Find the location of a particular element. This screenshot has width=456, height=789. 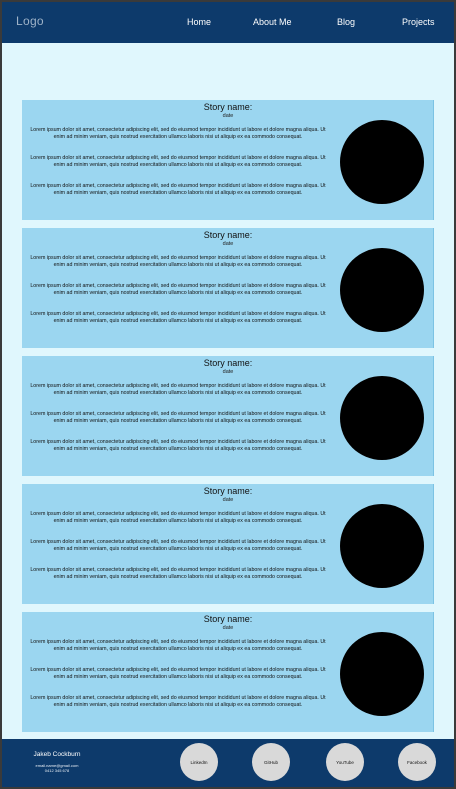

github-button: GitHub is located at coordinates (271, 762).